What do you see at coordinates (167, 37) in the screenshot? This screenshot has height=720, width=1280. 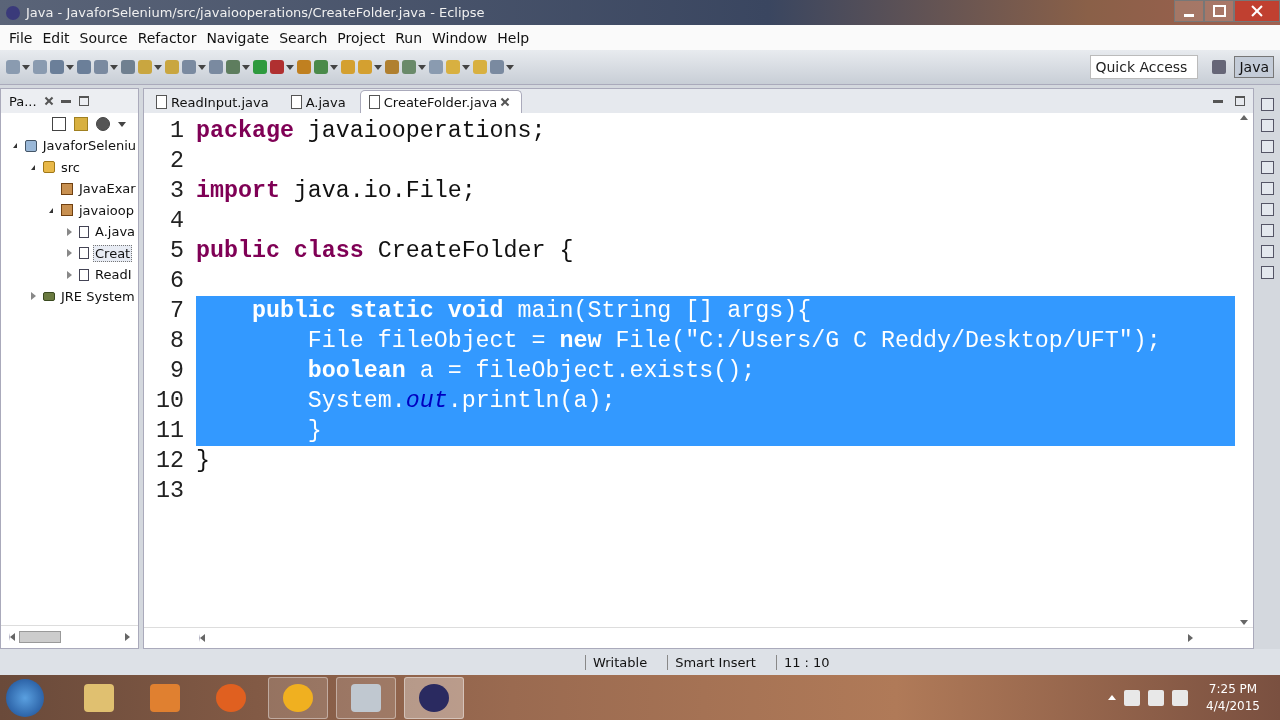 I see `menu-item: Refactor` at bounding box center [167, 37].